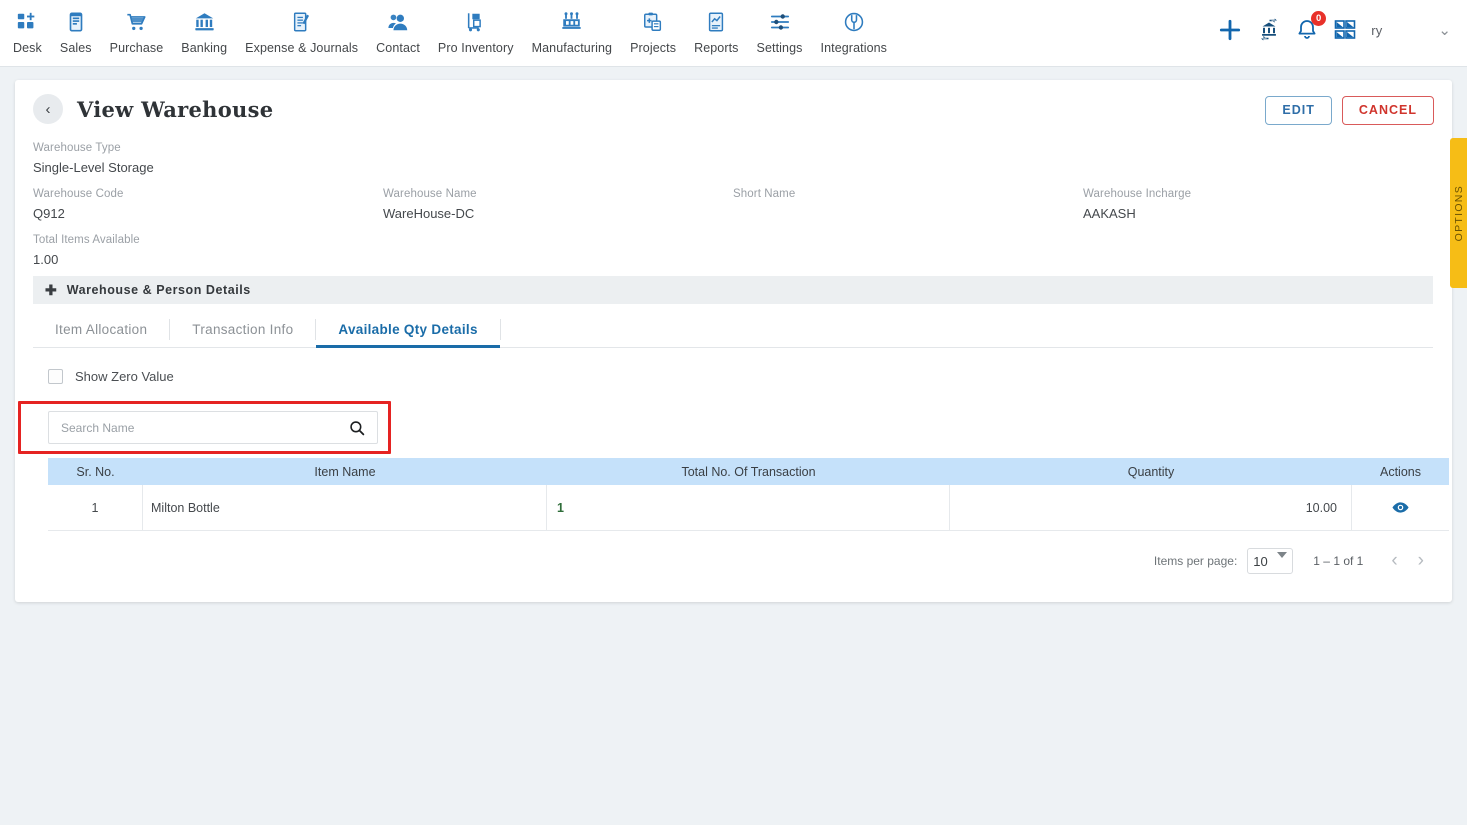  I want to click on paginator: Items per page: 10 1 – 1 of 1 ‹ ›, so click(1294, 561).